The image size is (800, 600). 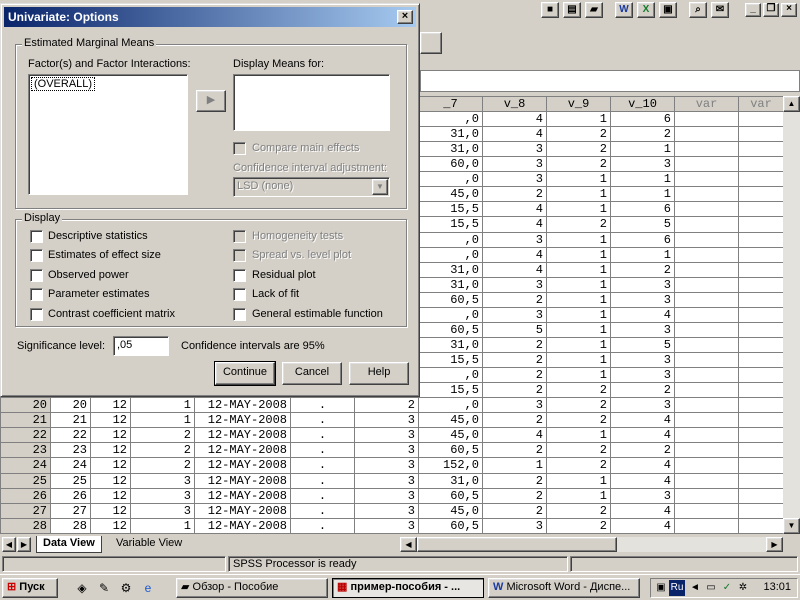 I want to click on grid-cell: 31,0, so click(x=450, y=345).